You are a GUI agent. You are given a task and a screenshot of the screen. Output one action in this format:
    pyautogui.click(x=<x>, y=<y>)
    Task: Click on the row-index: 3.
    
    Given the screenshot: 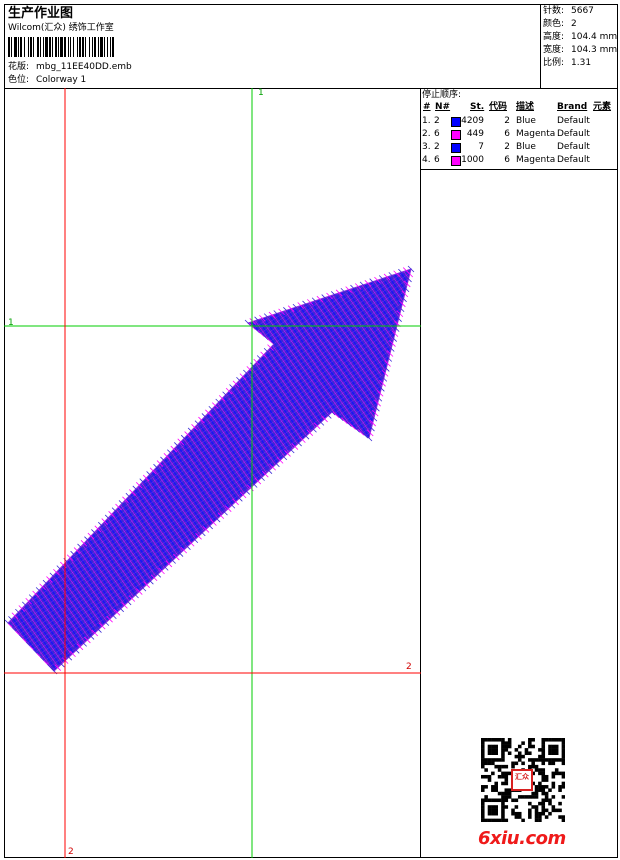 What is the action you would take?
    pyautogui.click(x=426, y=147)
    